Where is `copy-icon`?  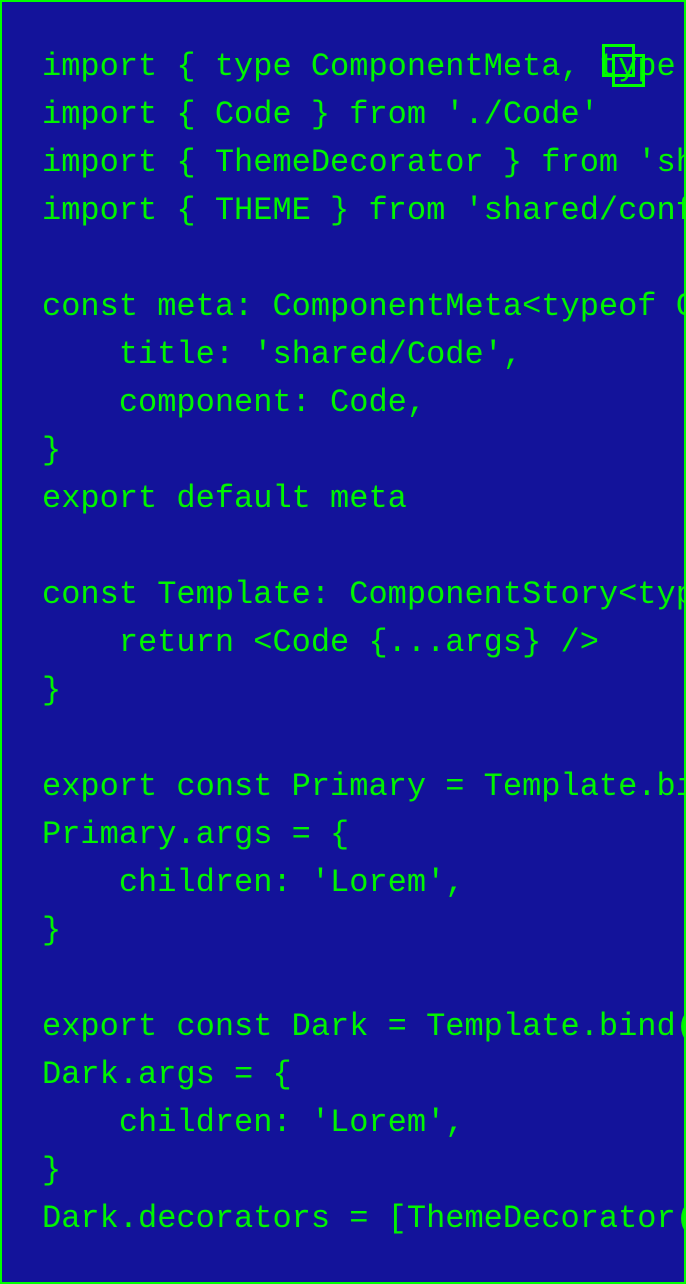
copy-icon is located at coordinates (624, 66).